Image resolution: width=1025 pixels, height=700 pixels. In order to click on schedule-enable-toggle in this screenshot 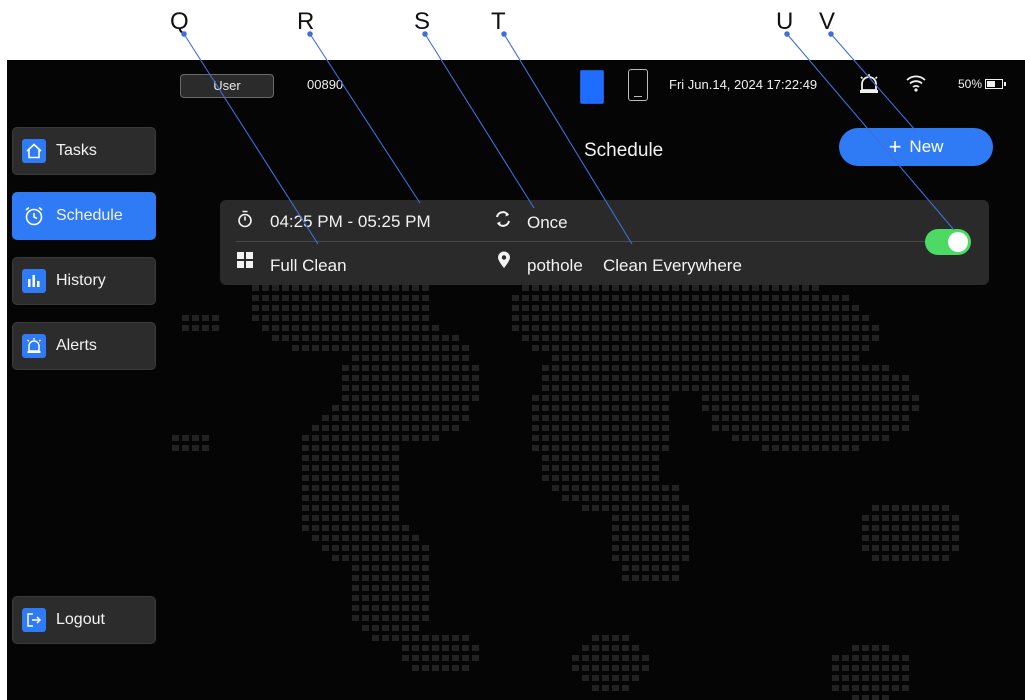, I will do `click(948, 242)`.